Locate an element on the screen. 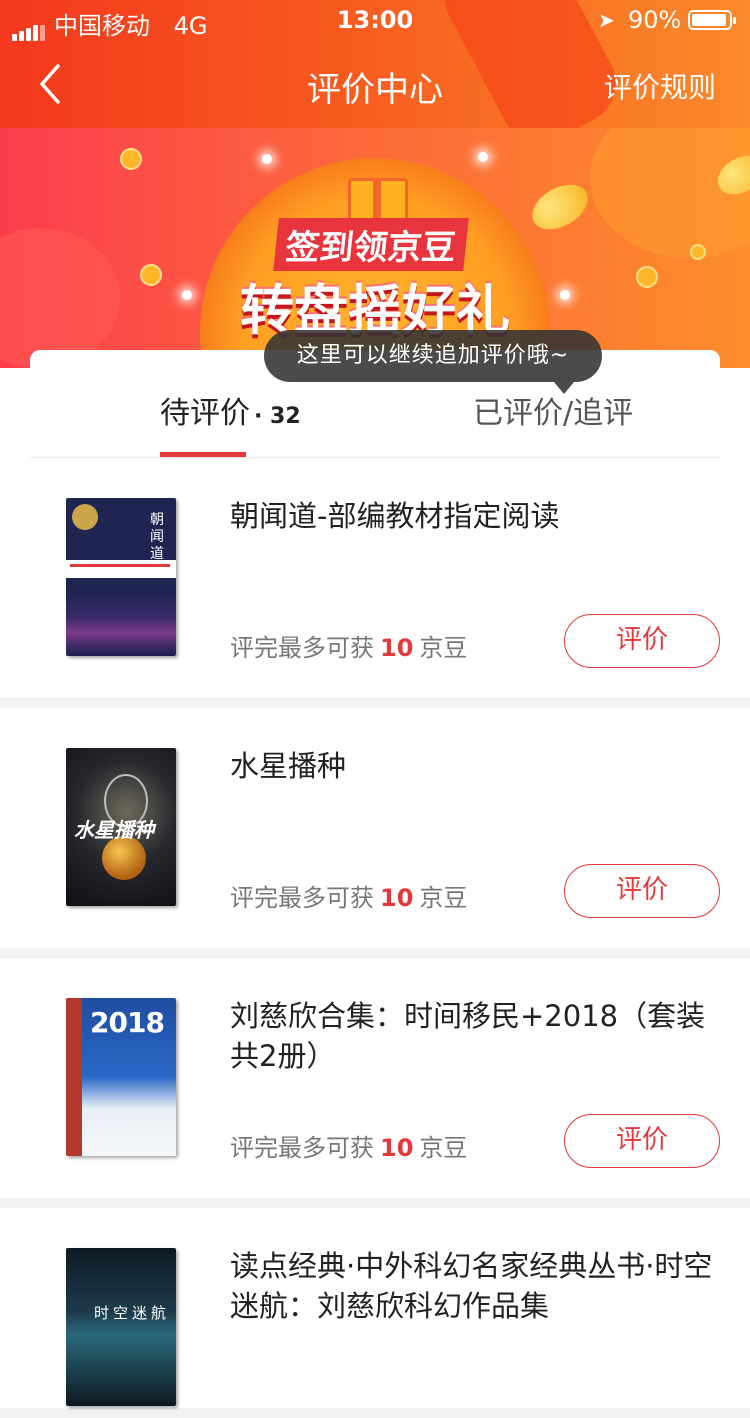 This screenshot has height=1418, width=750. cover-title: 水星播种 is located at coordinates (114, 830).